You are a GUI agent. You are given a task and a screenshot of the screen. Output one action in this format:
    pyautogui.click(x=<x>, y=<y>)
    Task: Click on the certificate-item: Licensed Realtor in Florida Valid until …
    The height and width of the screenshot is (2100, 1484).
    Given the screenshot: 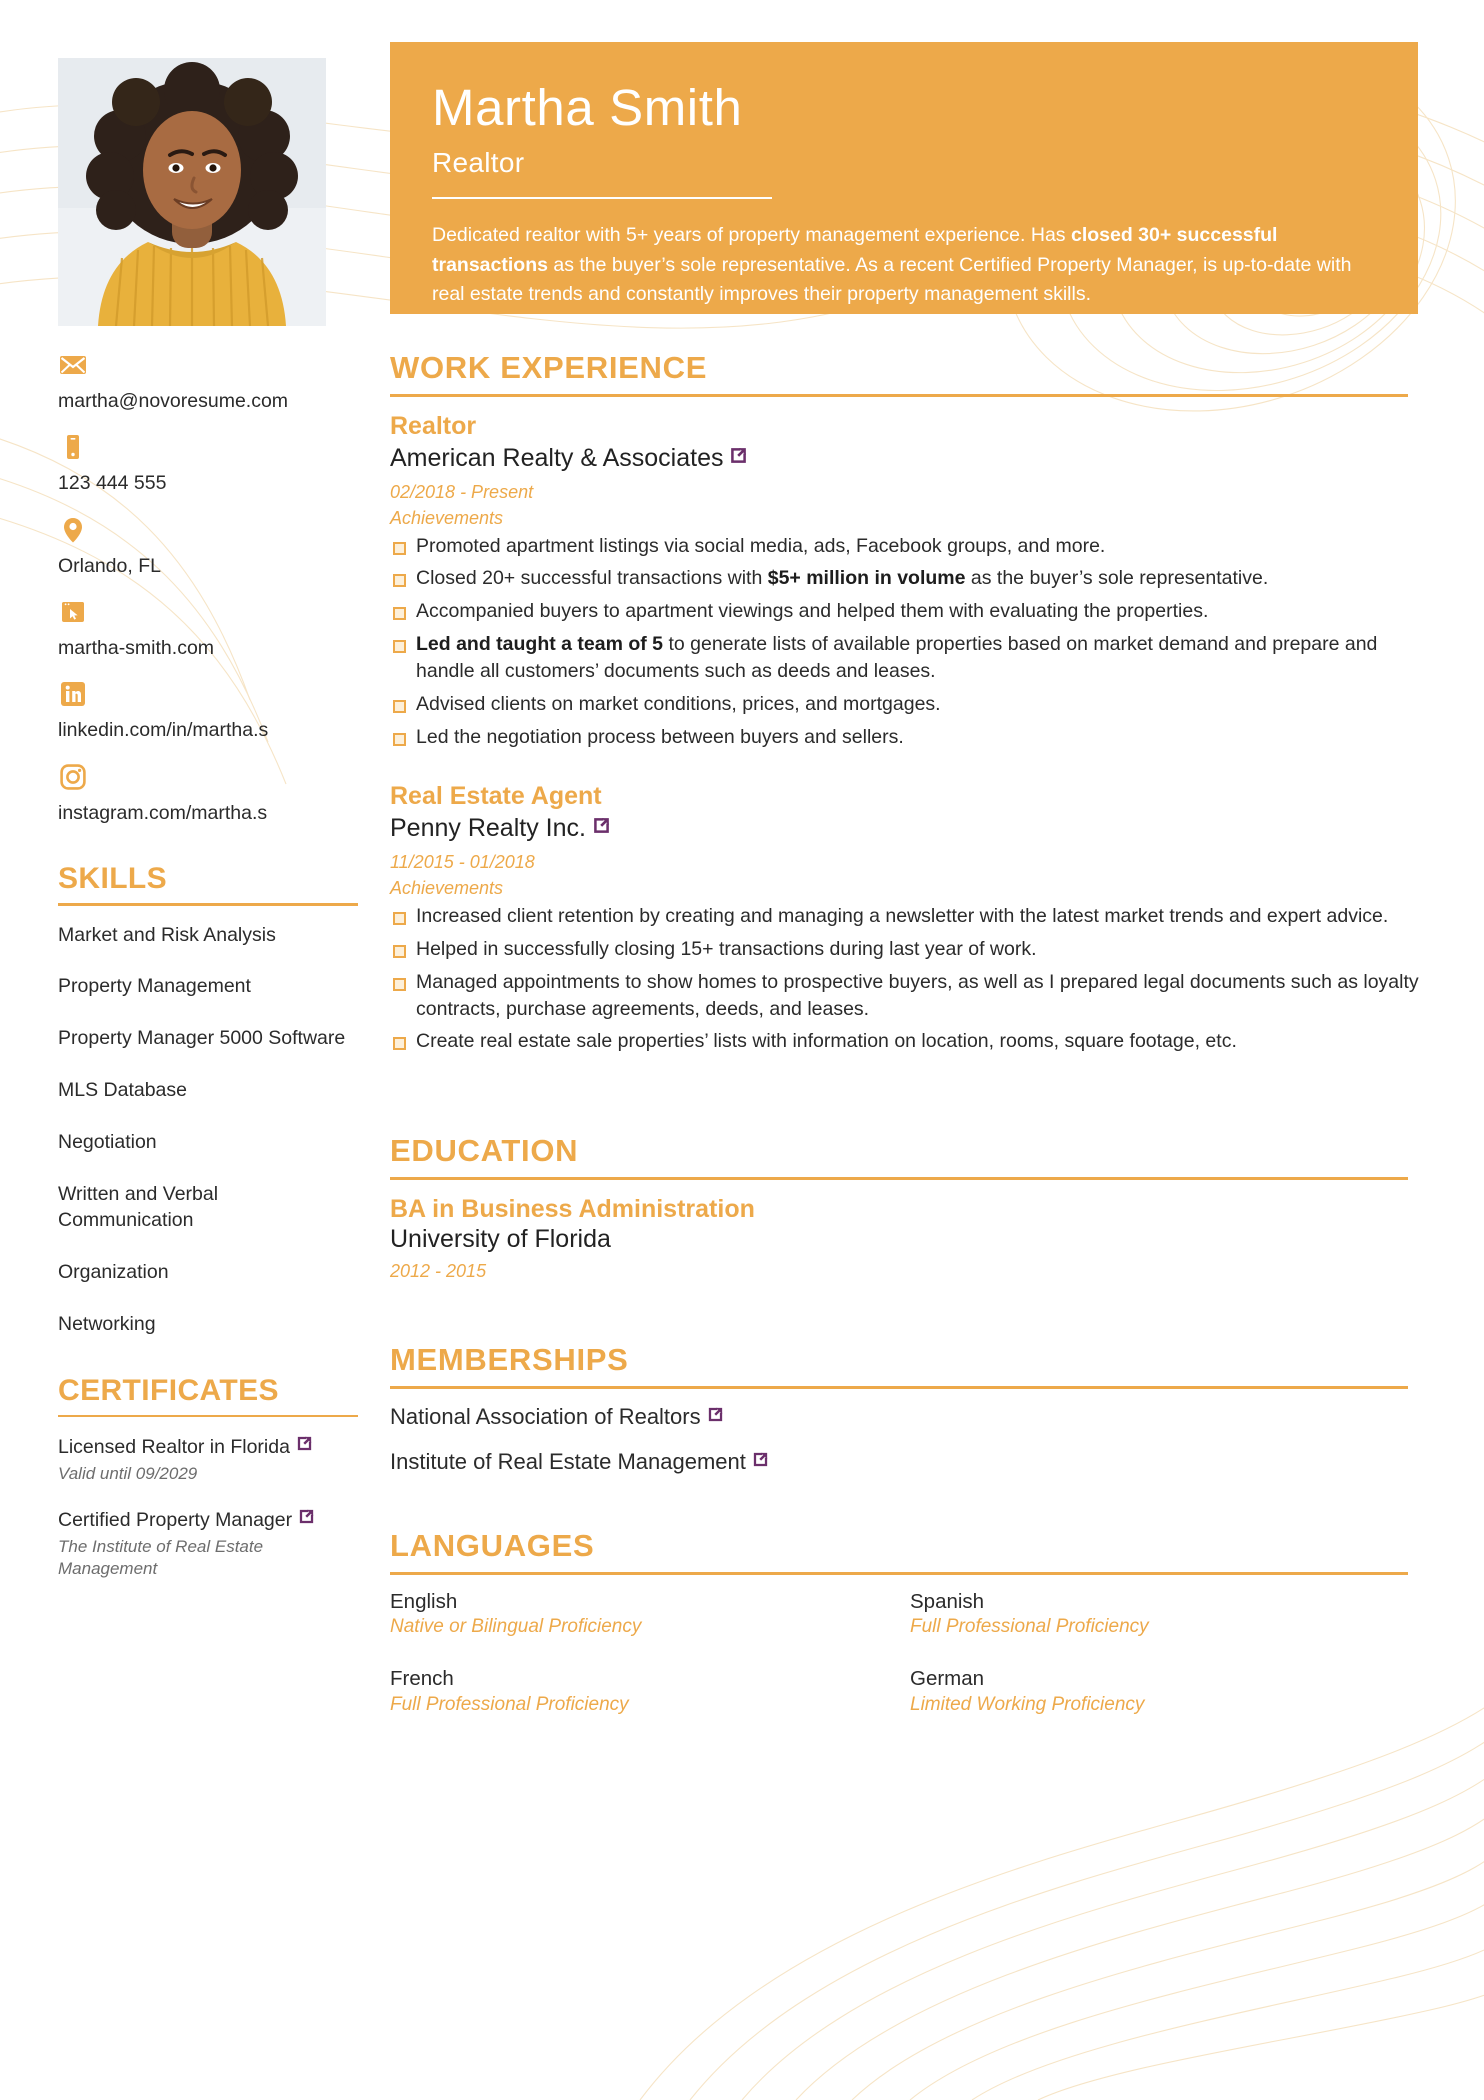 What is the action you would take?
    pyautogui.click(x=208, y=1459)
    